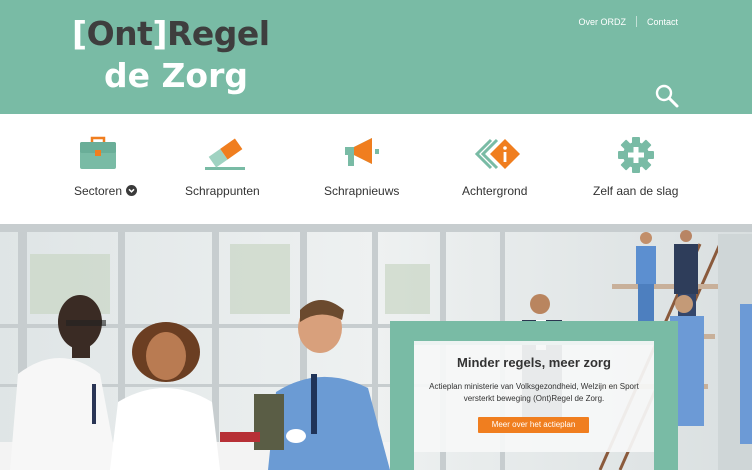  I want to click on nav-item-sectoren: Sectoren, so click(106, 169).